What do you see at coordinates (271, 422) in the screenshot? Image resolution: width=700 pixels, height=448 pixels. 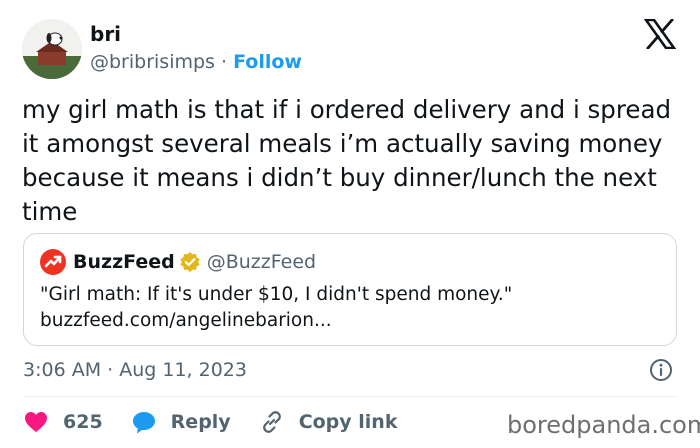 I see `link-icon` at bounding box center [271, 422].